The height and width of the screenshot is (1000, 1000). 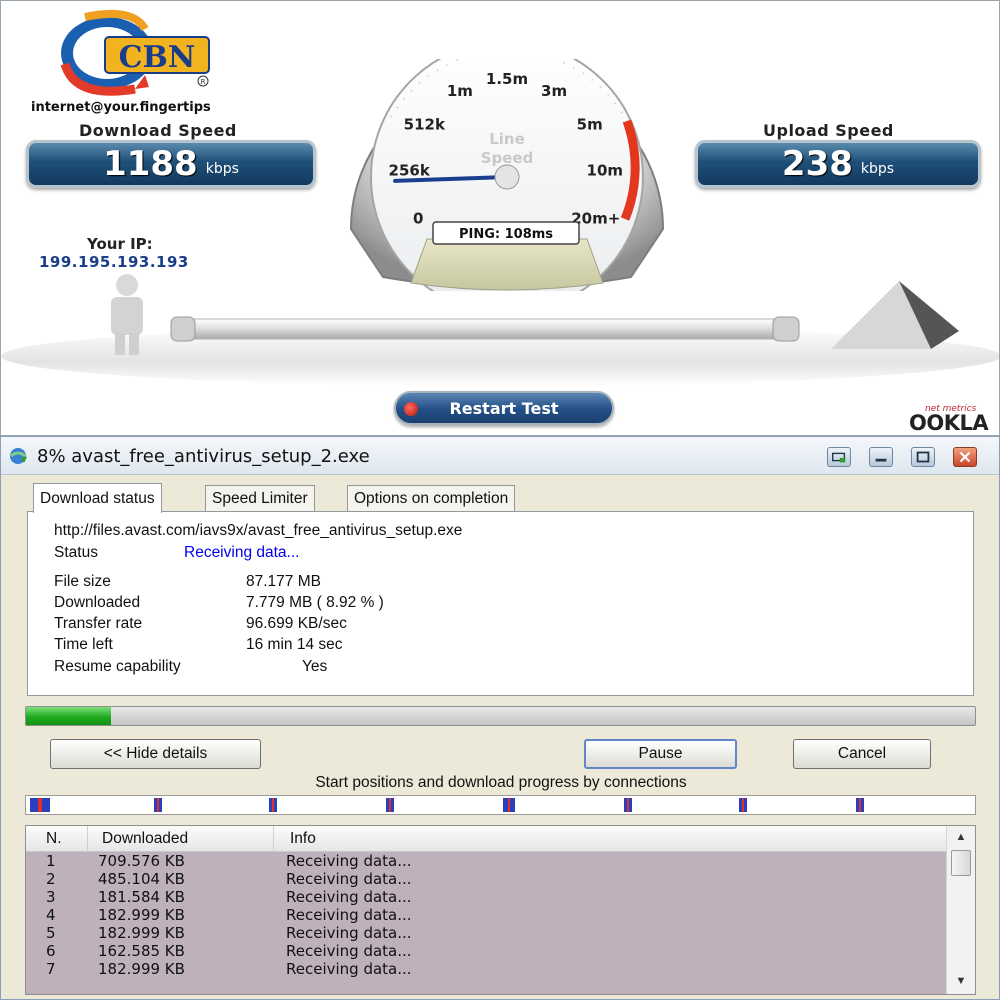 What do you see at coordinates (141, 897) in the screenshot?
I see `row-downloaded: 181.584 KB` at bounding box center [141, 897].